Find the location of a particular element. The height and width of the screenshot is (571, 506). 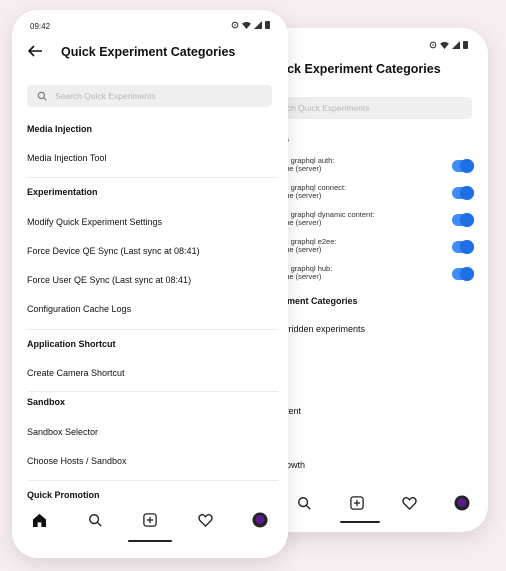

menu-item-force-user-qe-sync: Force User QE Sync (Last sync at 08:41) is located at coordinates (152, 280).